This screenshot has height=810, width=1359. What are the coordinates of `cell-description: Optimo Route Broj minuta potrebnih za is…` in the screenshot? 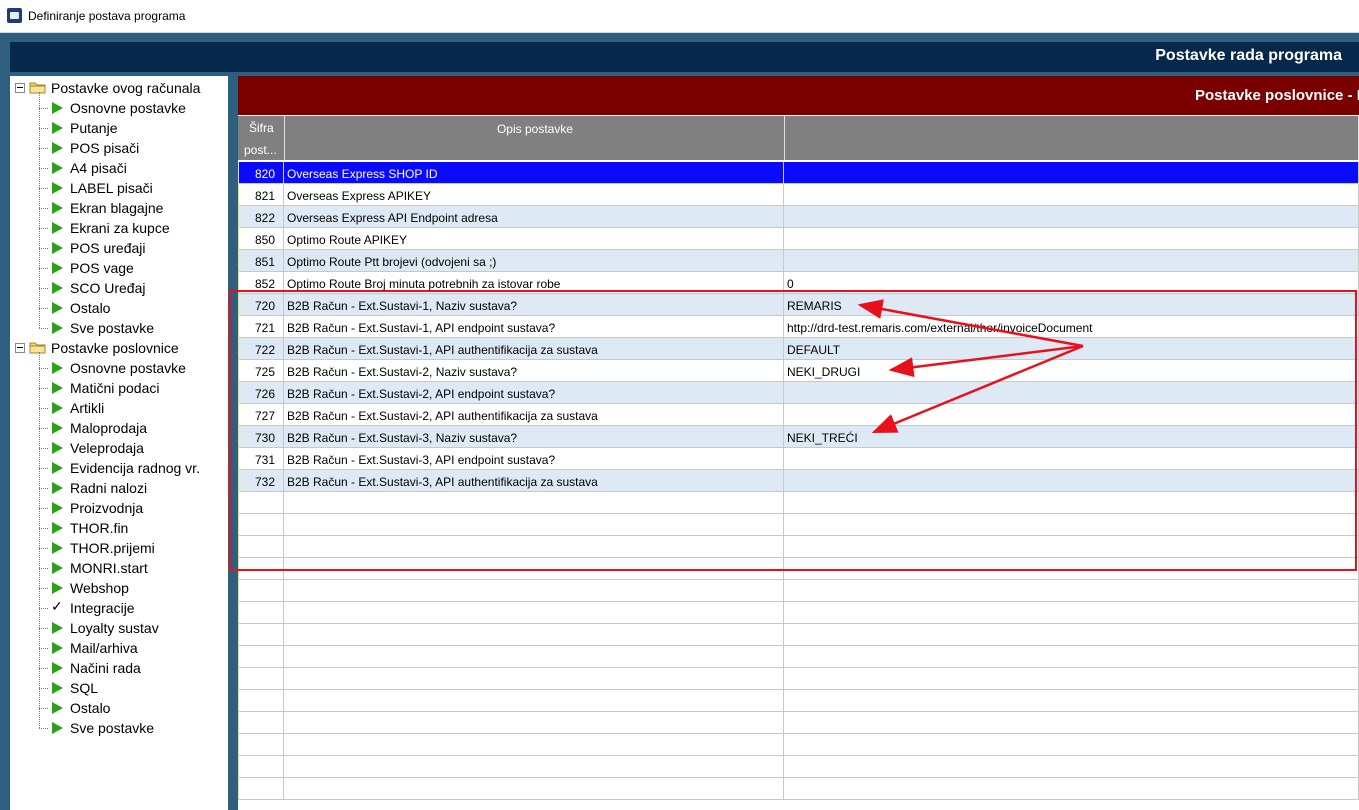 It's located at (534, 283).